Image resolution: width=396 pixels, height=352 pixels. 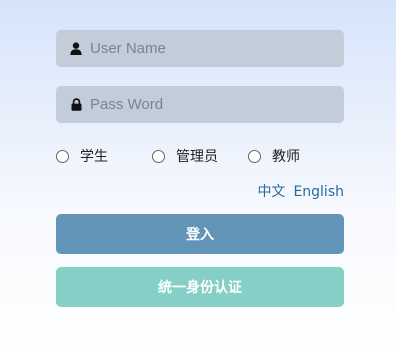 I want to click on role-admin-label: 管理员, so click(x=197, y=157).